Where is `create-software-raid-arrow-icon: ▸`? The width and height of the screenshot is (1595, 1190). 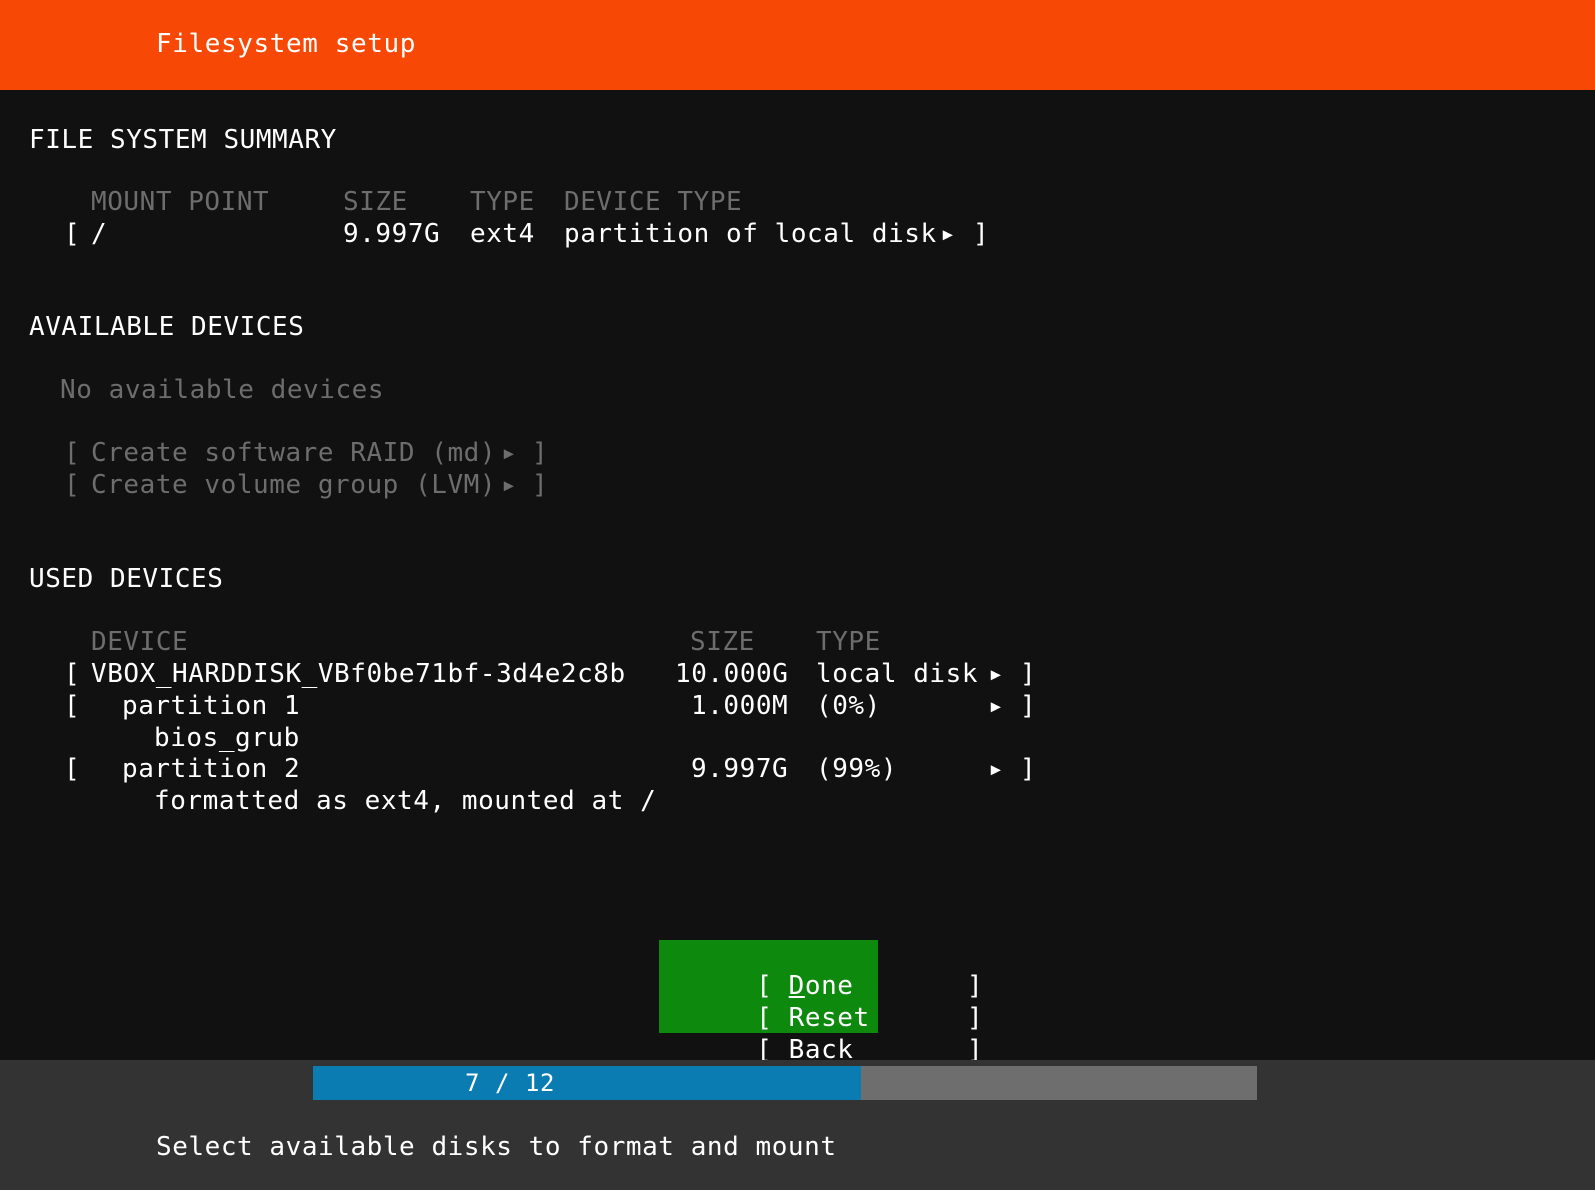 create-software-raid-arrow-icon: ▸ is located at coordinates (509, 453).